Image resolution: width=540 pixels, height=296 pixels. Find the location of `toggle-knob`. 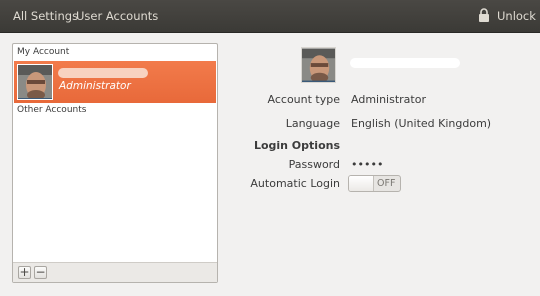

toggle-knob is located at coordinates (361, 183).